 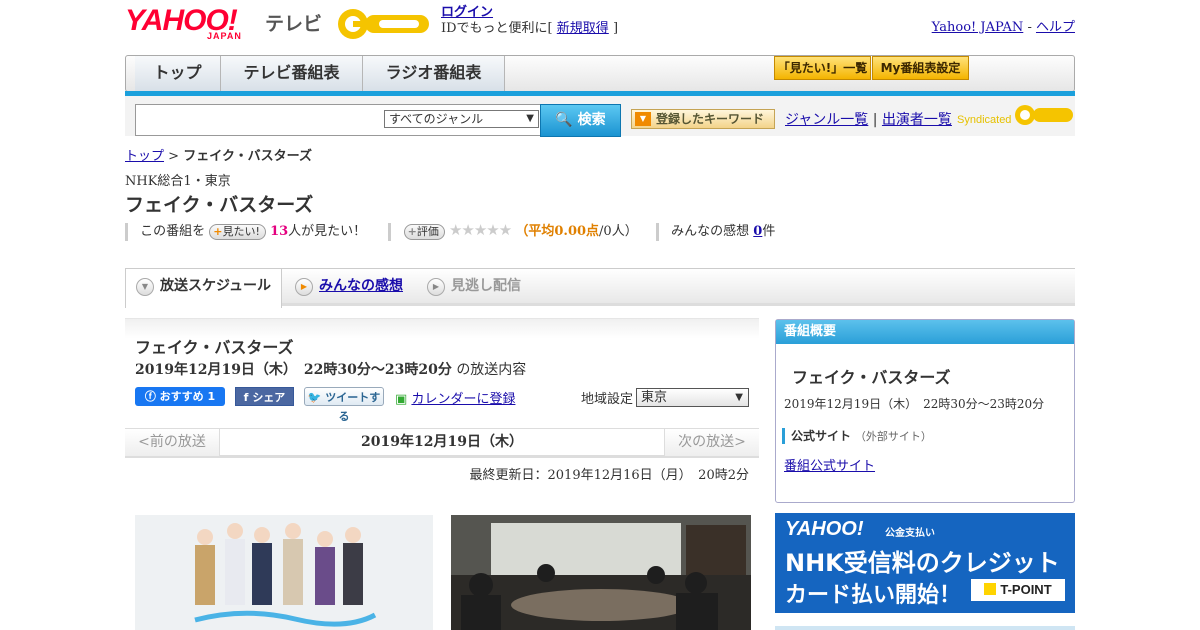 I want to click on search-button-label: 検索, so click(x=591, y=120).